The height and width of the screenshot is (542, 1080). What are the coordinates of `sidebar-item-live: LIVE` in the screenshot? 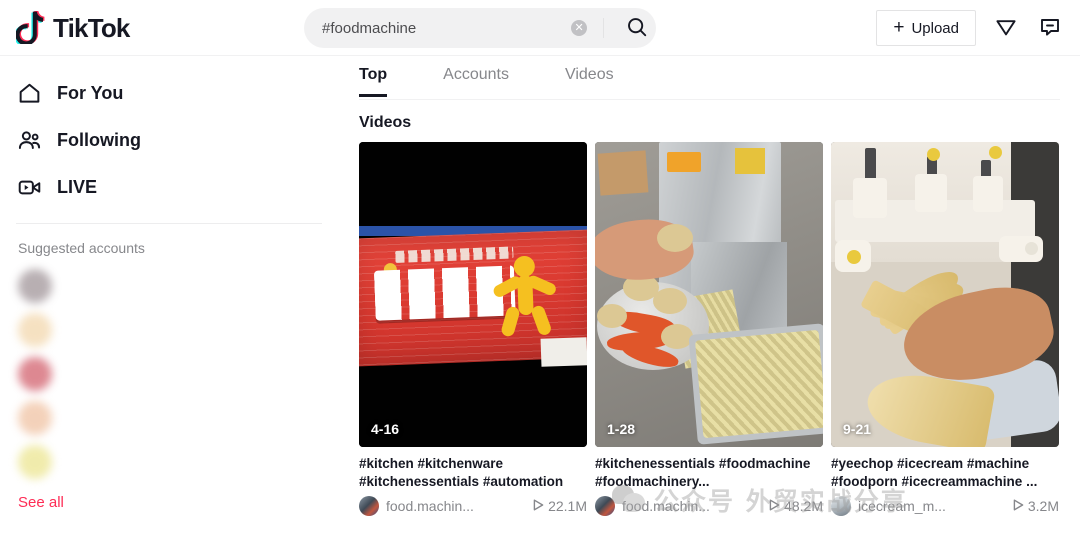 It's located at (170, 187).